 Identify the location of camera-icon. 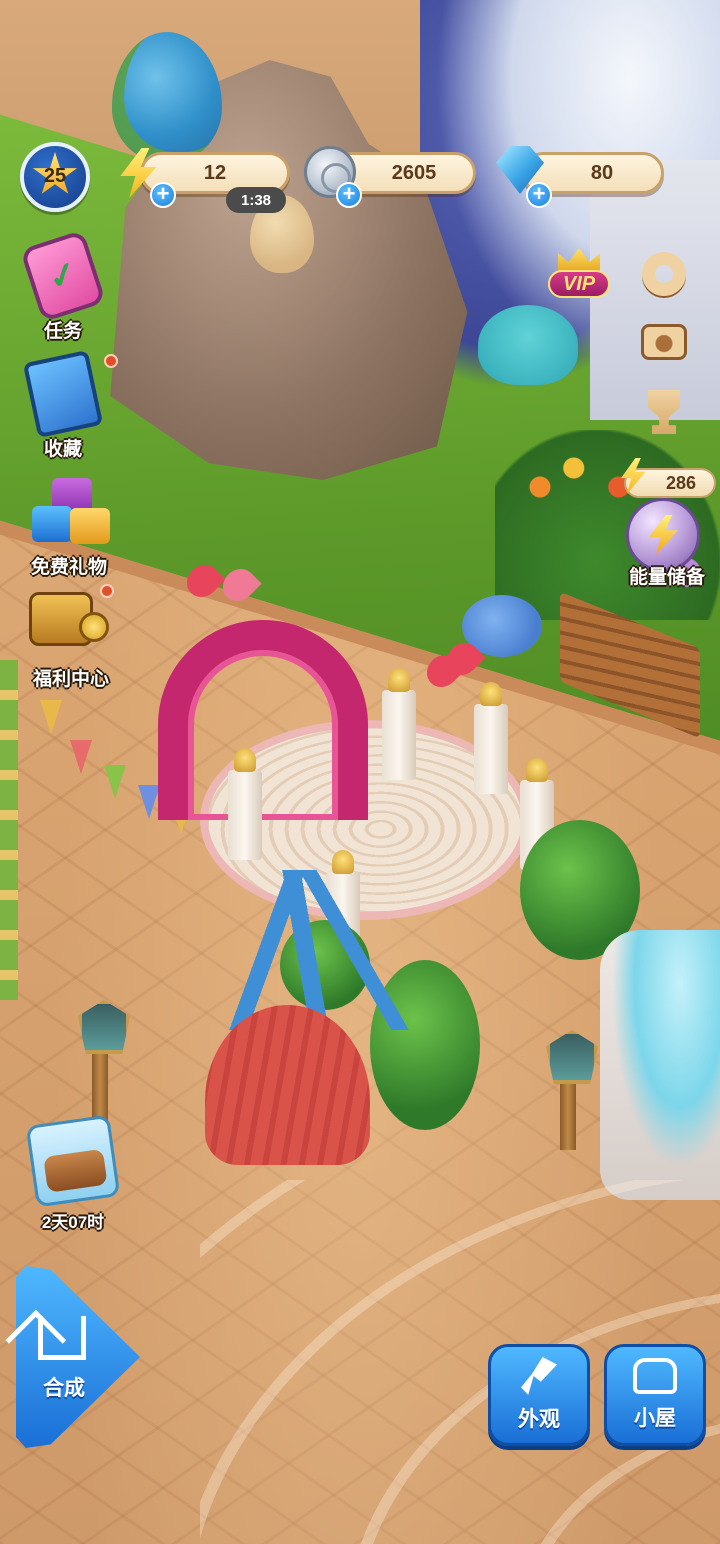
(664, 342).